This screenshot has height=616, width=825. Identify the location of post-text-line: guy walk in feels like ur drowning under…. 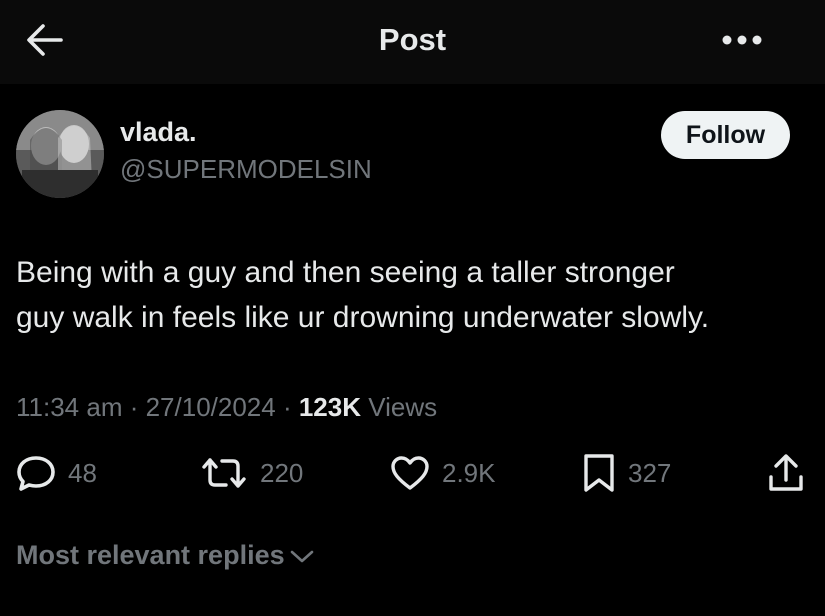
(363, 317).